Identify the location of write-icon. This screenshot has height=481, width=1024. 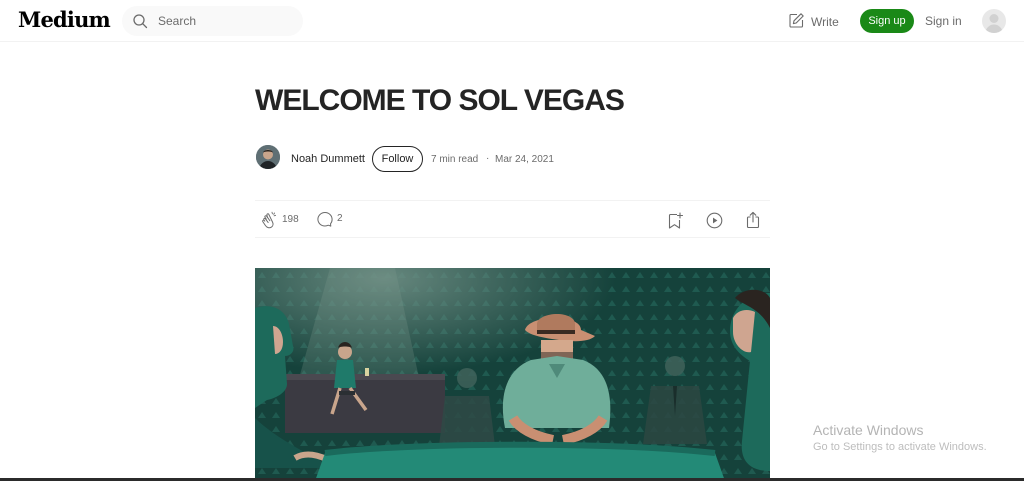
(796, 20).